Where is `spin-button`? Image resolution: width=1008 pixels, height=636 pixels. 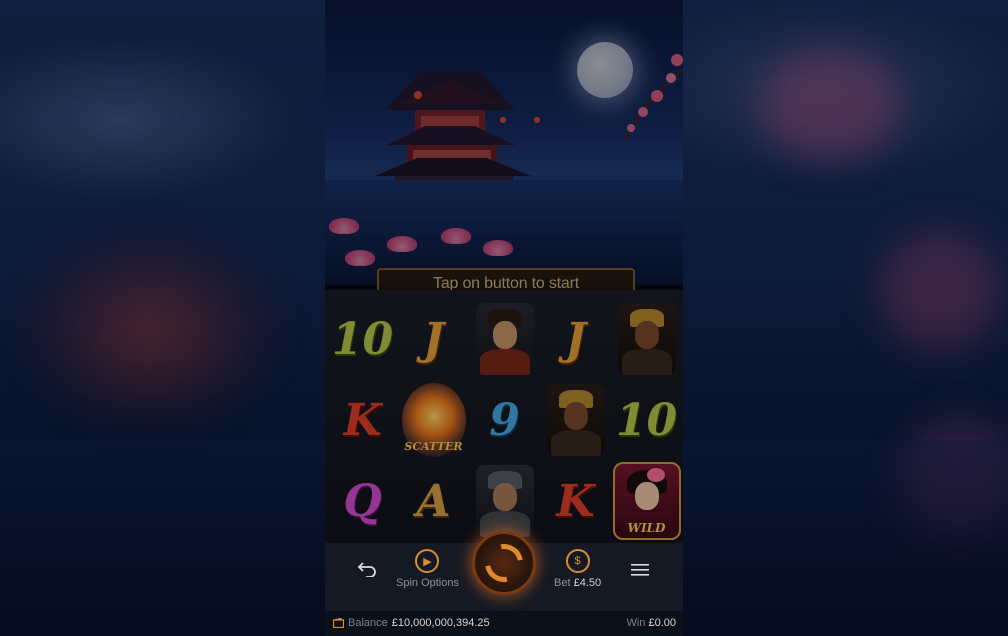
spin-button is located at coordinates (504, 563).